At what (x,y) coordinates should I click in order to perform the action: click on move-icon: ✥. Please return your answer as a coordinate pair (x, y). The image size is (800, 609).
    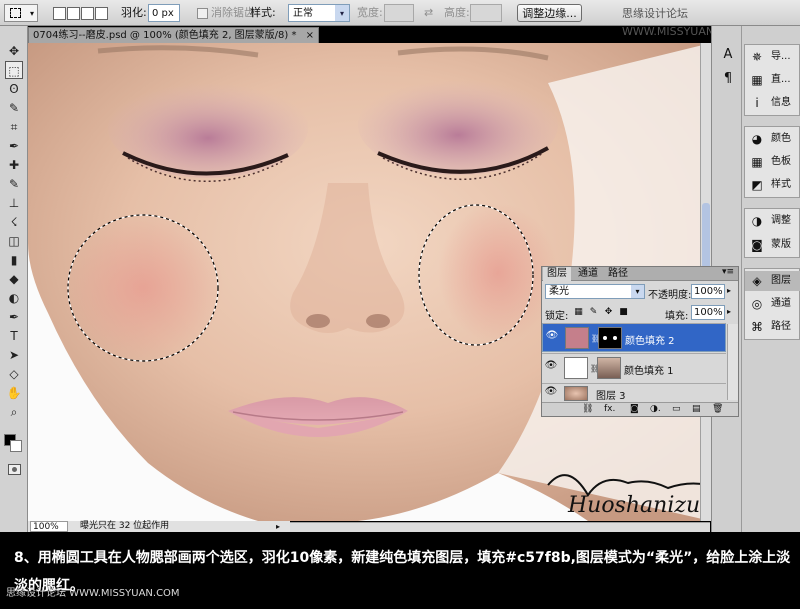
    Looking at the image, I should click on (14, 51).